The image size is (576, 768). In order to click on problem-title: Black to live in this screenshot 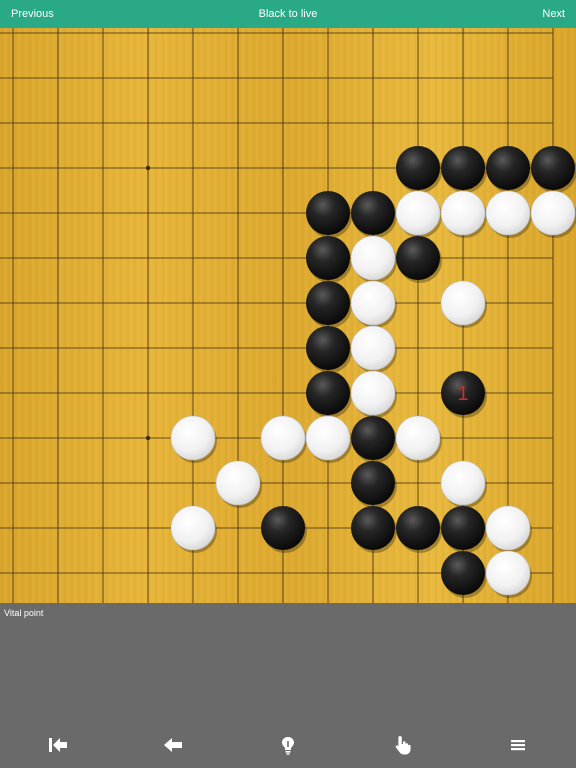, I will do `click(288, 14)`.